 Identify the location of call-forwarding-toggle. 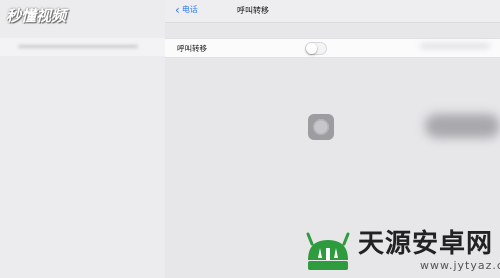
(316, 48).